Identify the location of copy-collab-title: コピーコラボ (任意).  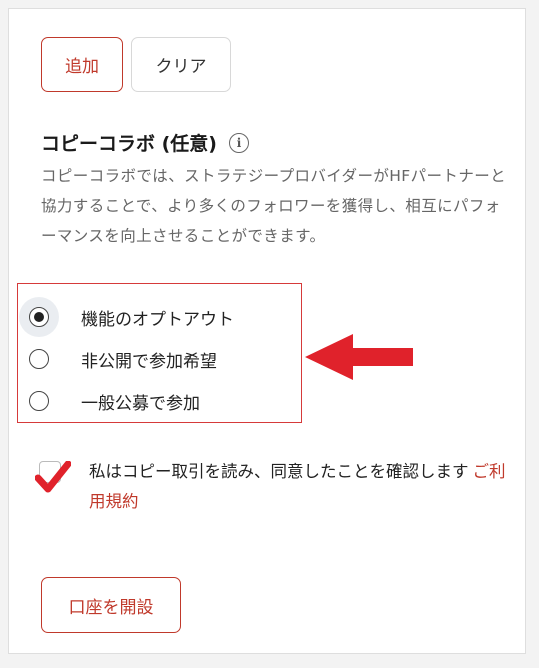
(129, 144).